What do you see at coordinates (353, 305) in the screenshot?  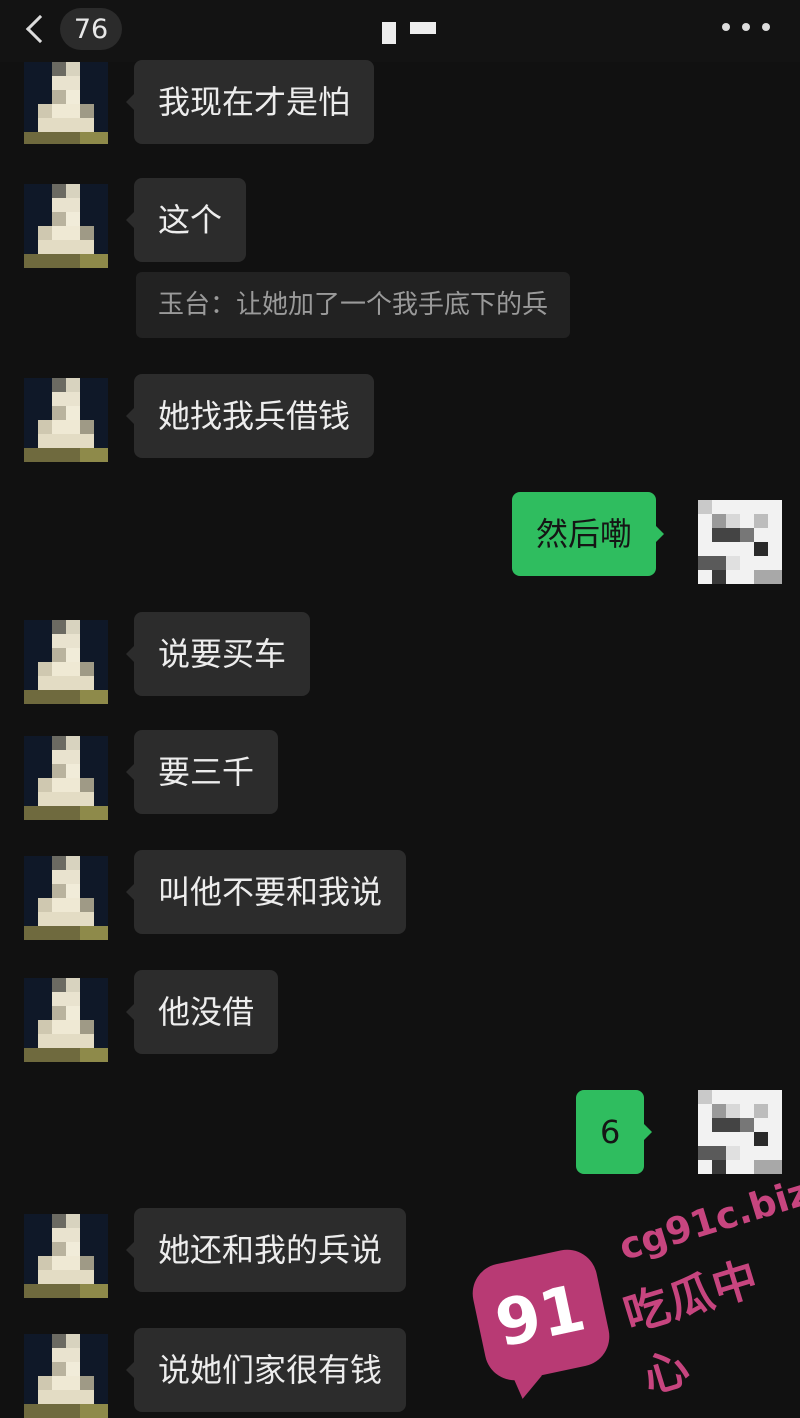 I see `quoted-message: 玉台：让她加了一个我手底下的兵` at bounding box center [353, 305].